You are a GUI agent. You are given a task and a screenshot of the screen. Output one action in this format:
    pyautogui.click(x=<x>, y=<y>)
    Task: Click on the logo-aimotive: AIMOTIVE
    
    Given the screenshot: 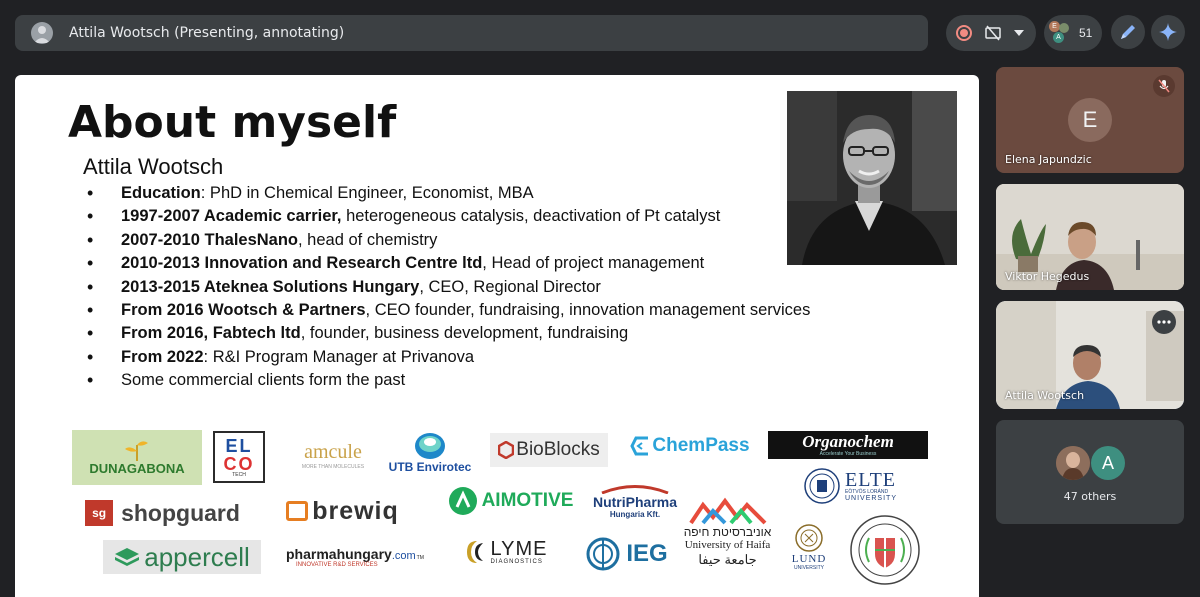 What is the action you would take?
    pyautogui.click(x=510, y=501)
    